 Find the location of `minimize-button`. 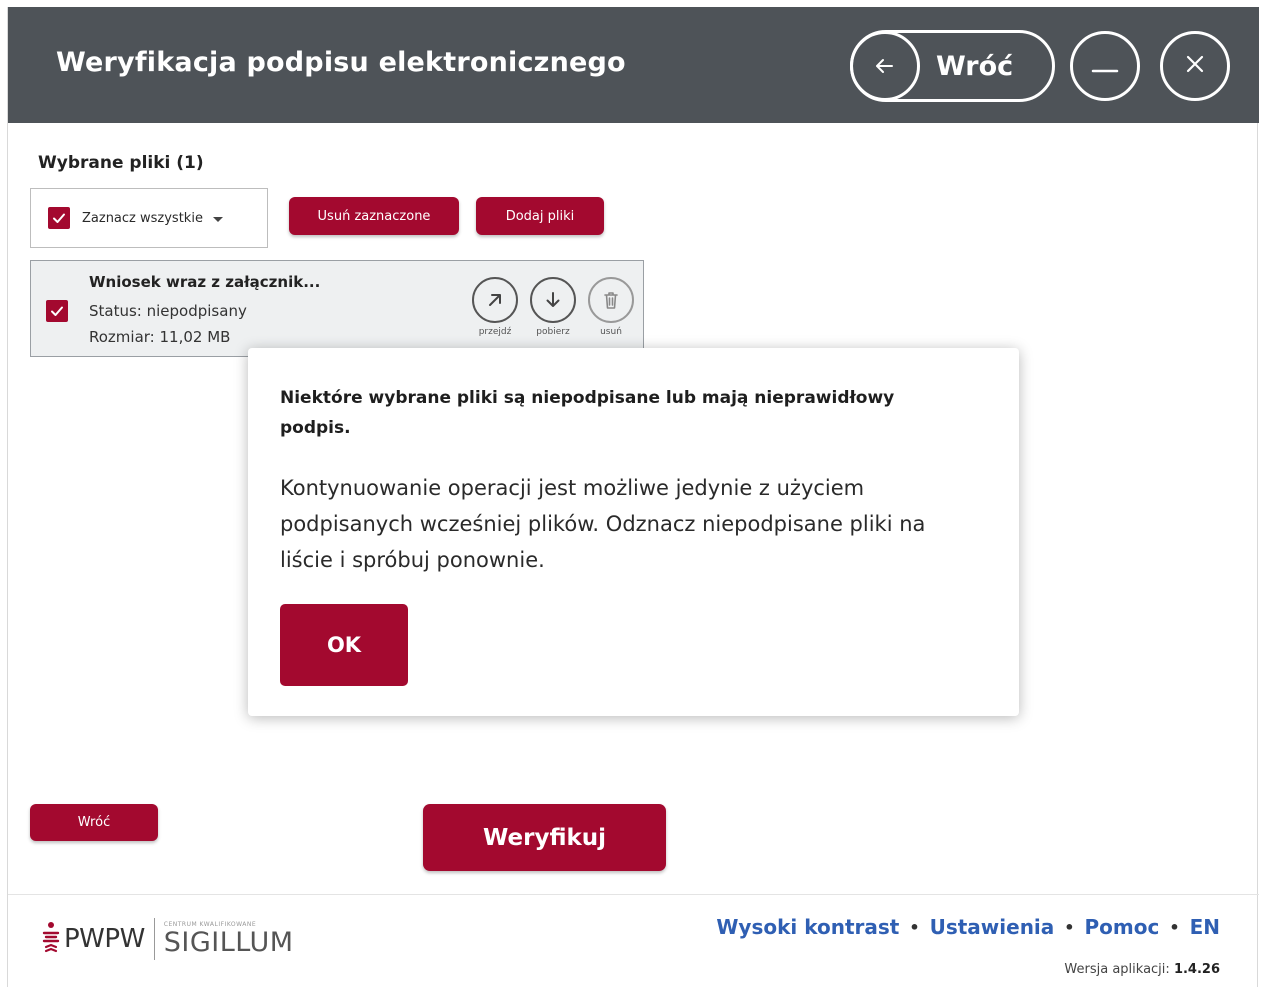

minimize-button is located at coordinates (1105, 66).